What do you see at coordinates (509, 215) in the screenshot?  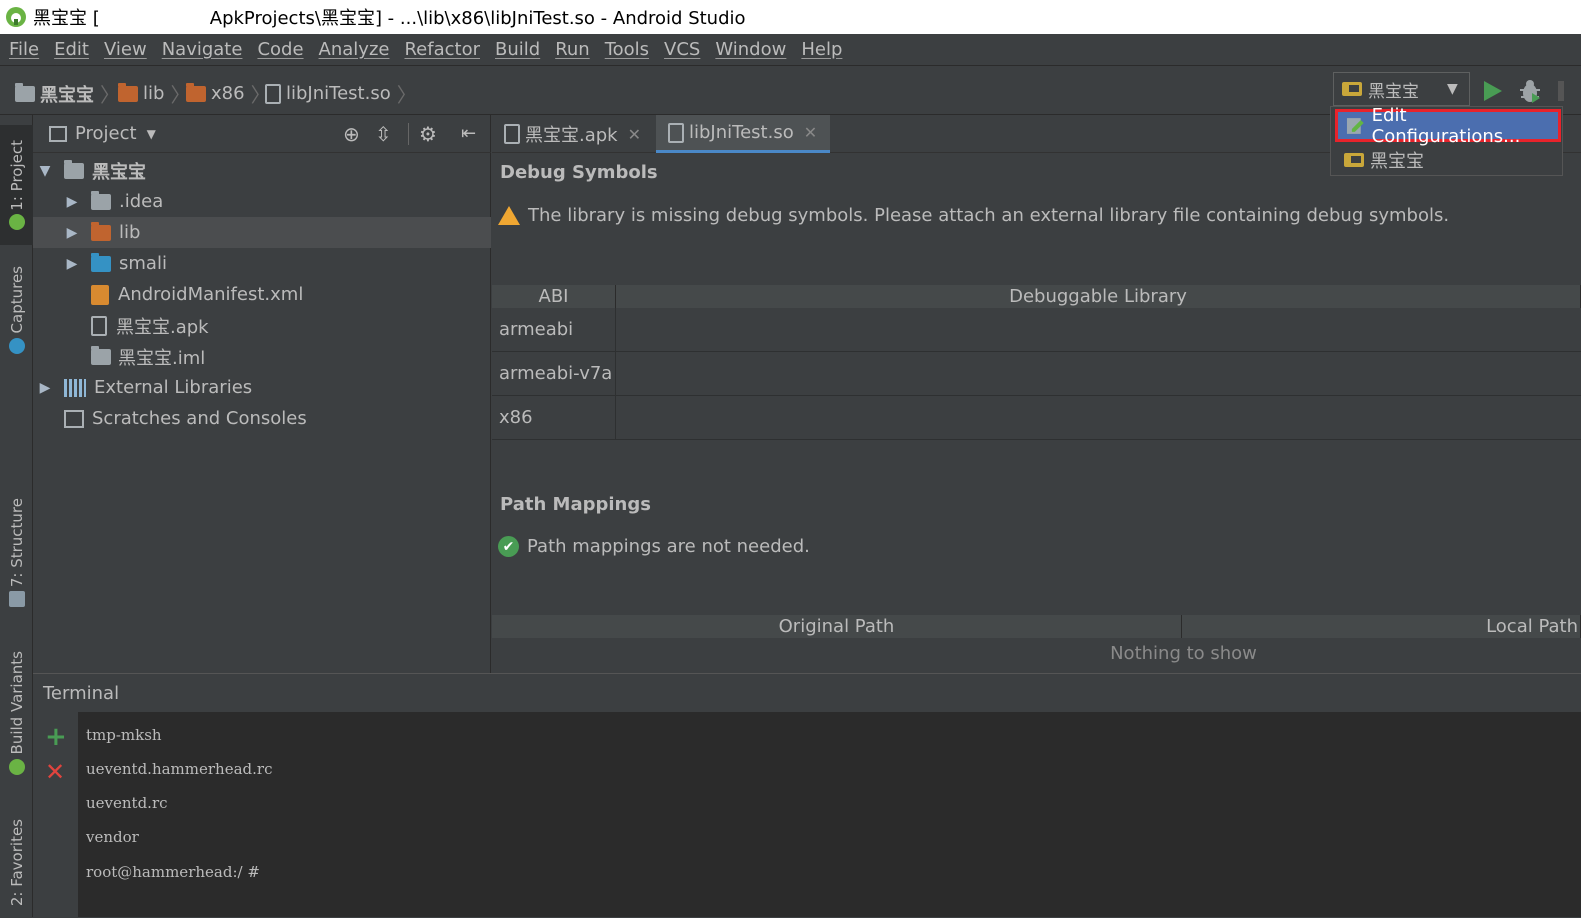 I see `warning-icon` at bounding box center [509, 215].